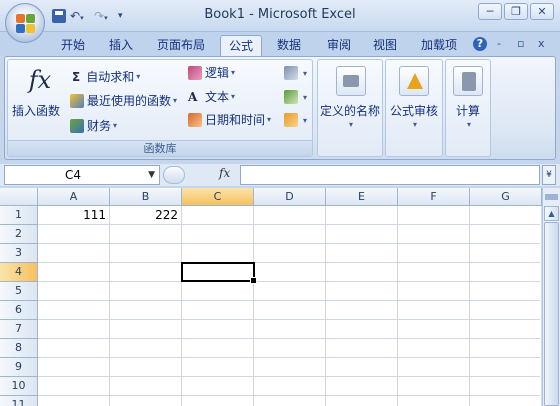  I want to click on recently-used-button: 最近使用的函数 ▾, so click(123, 100).